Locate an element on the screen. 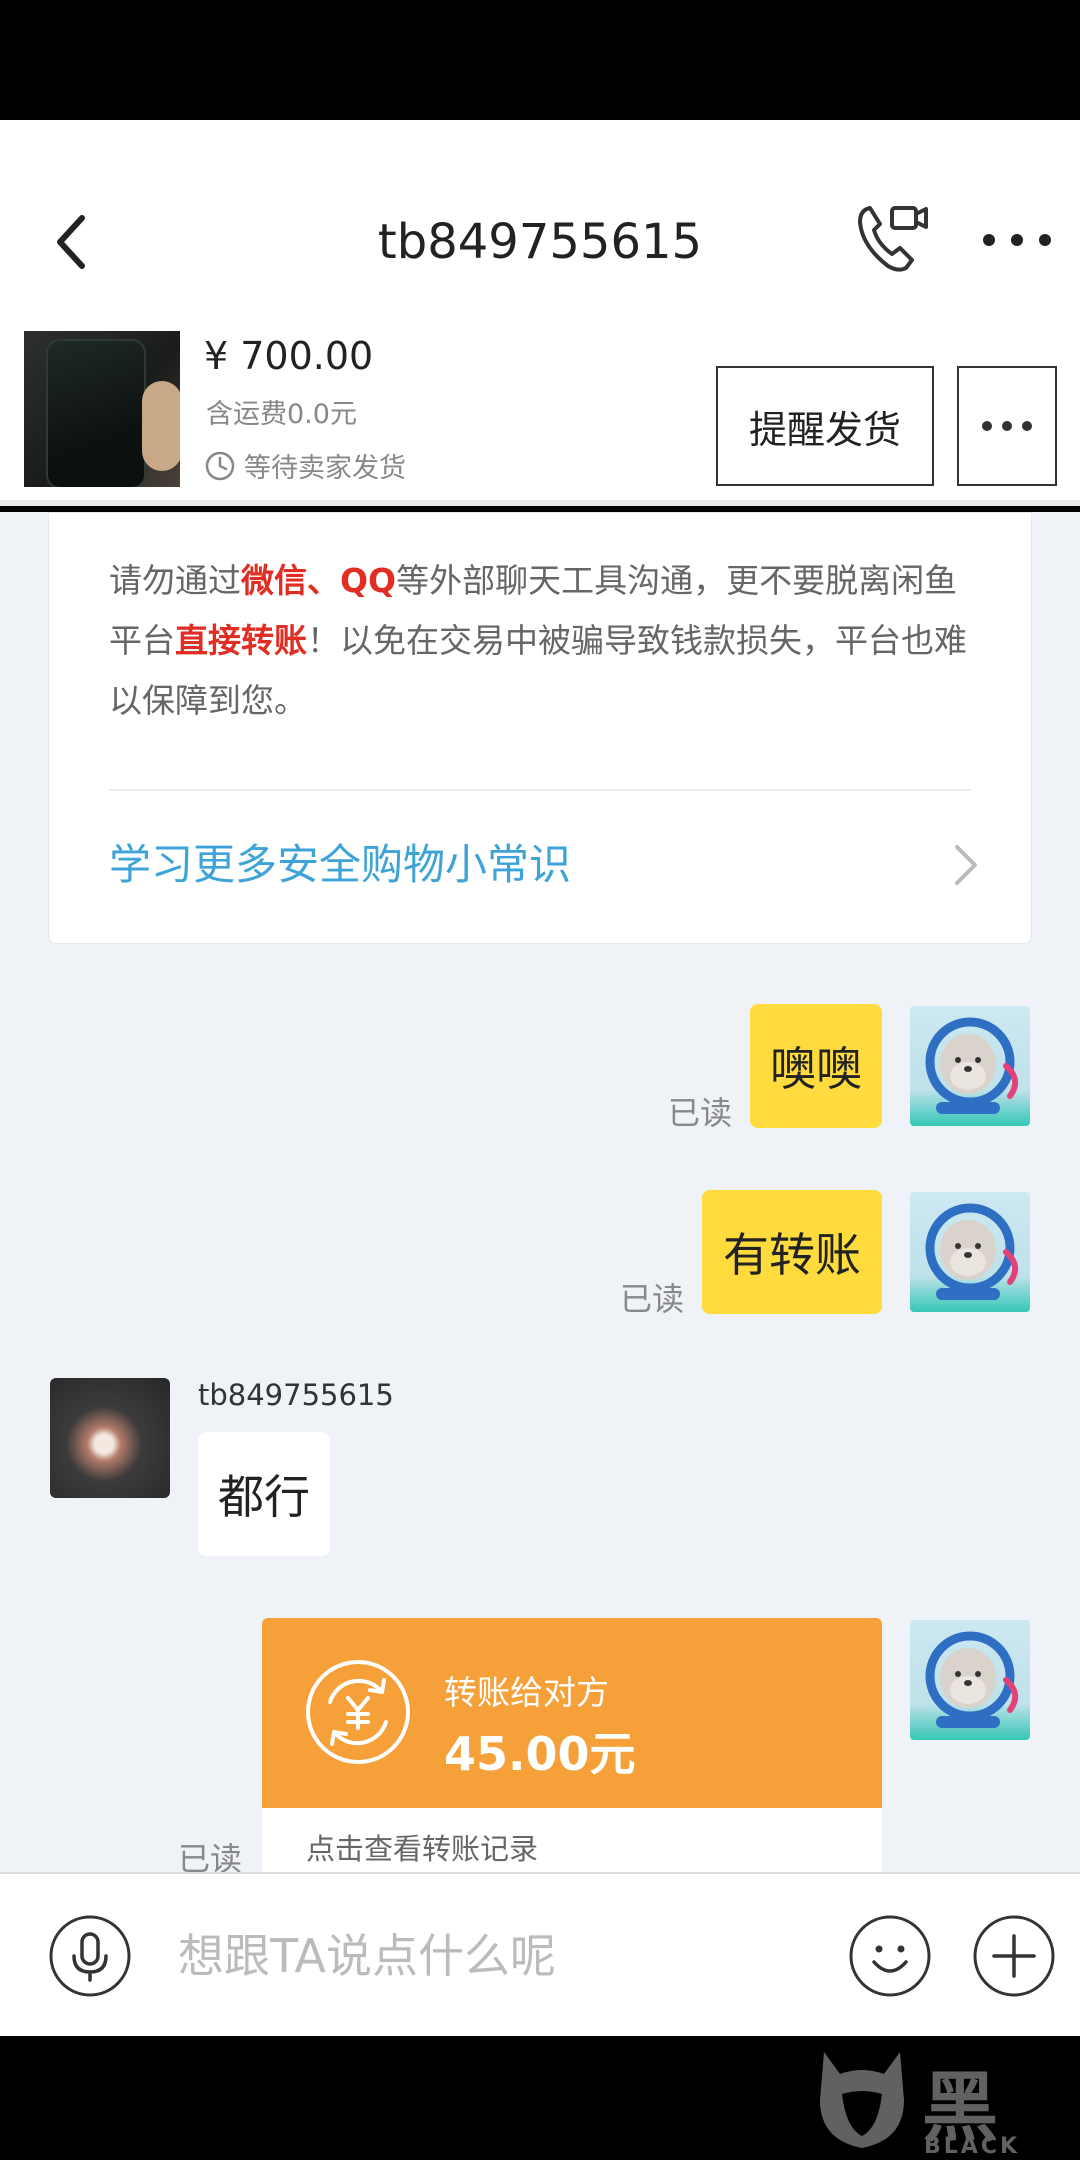 Image resolution: width=1080 pixels, height=2160 pixels. divider is located at coordinates (540, 790).